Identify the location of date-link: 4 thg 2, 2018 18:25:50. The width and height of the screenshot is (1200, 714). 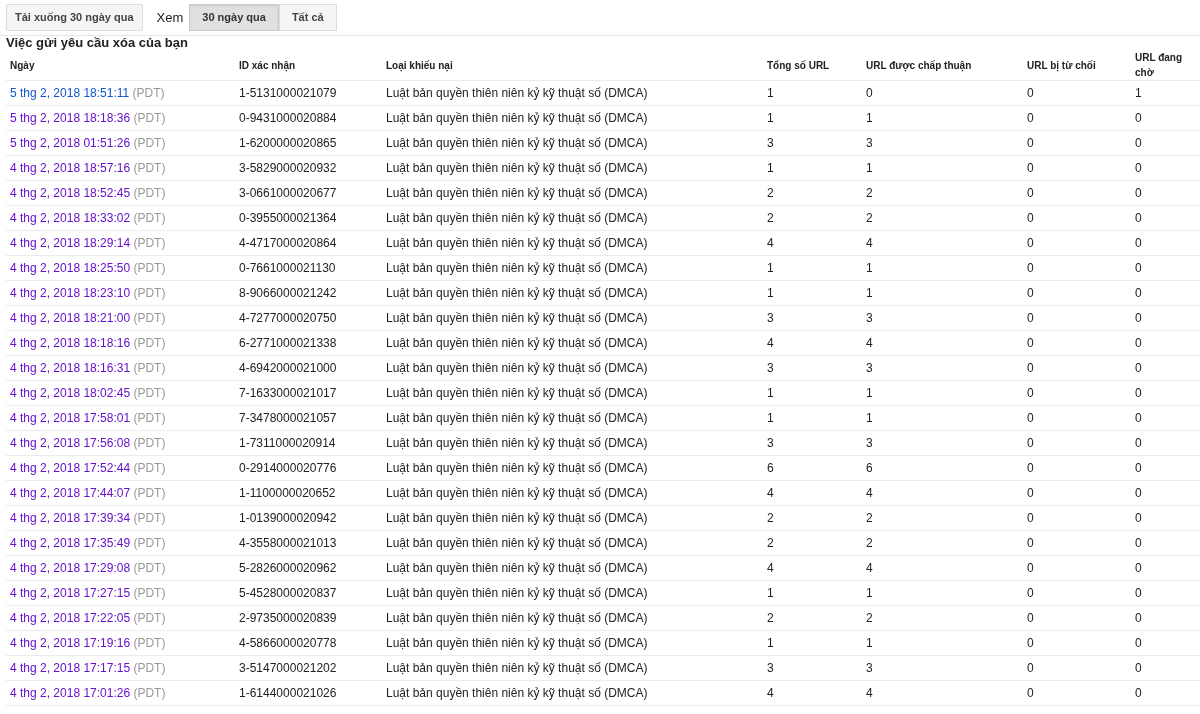
(70, 268).